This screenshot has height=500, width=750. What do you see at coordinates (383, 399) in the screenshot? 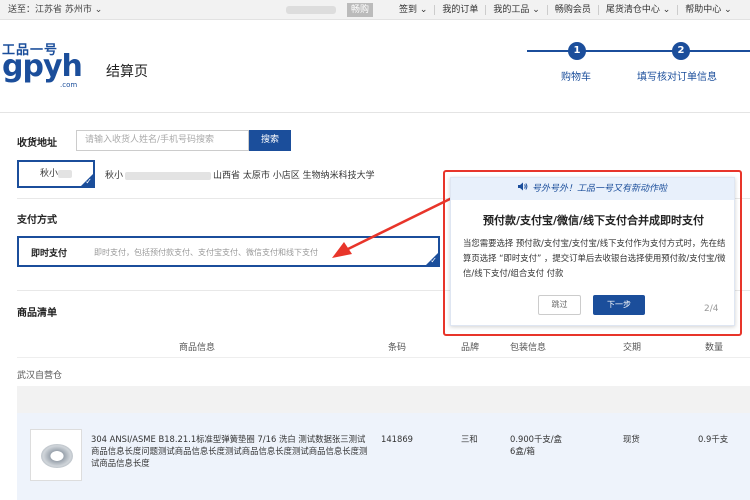
I see `table-band` at bounding box center [383, 399].